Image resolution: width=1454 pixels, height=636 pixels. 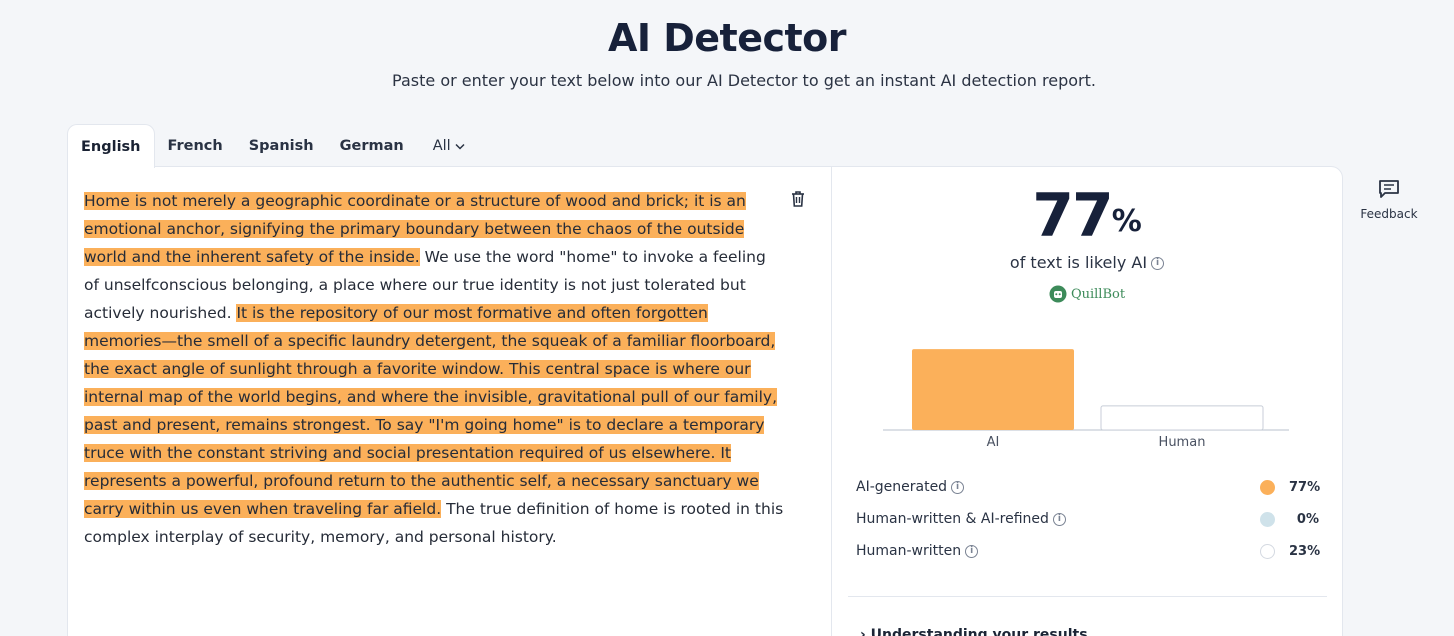 What do you see at coordinates (952, 519) in the screenshot?
I see `breakdown-label: Human-written & AI-refined` at bounding box center [952, 519].